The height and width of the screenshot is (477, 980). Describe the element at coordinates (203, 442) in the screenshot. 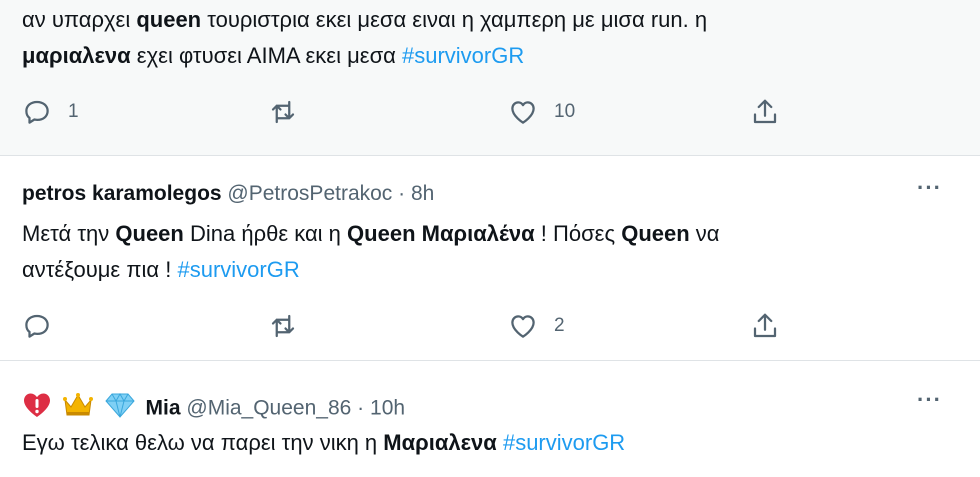

I see `tweet-text-segment: Εγω τελικα θελω να παρει την νικη η` at that location.